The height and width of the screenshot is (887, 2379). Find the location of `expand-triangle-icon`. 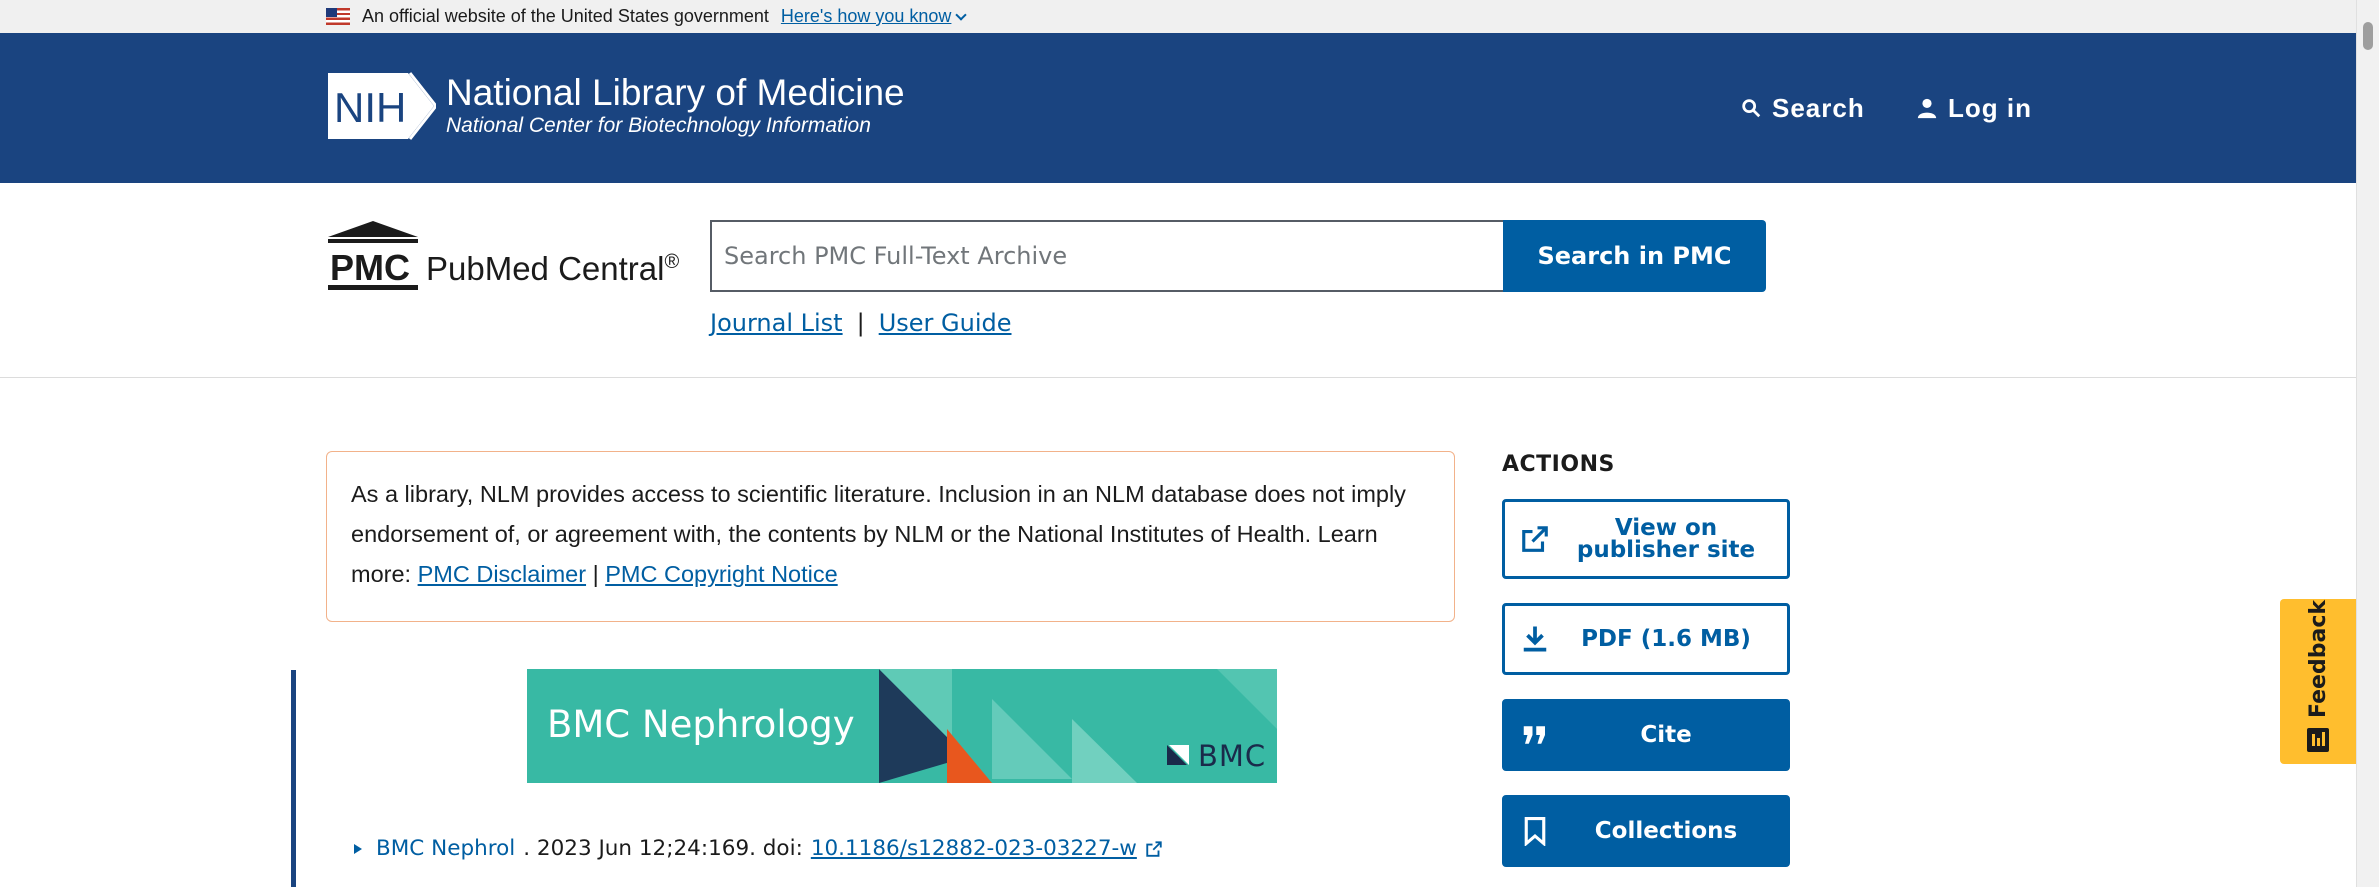

expand-triangle-icon is located at coordinates (358, 848).